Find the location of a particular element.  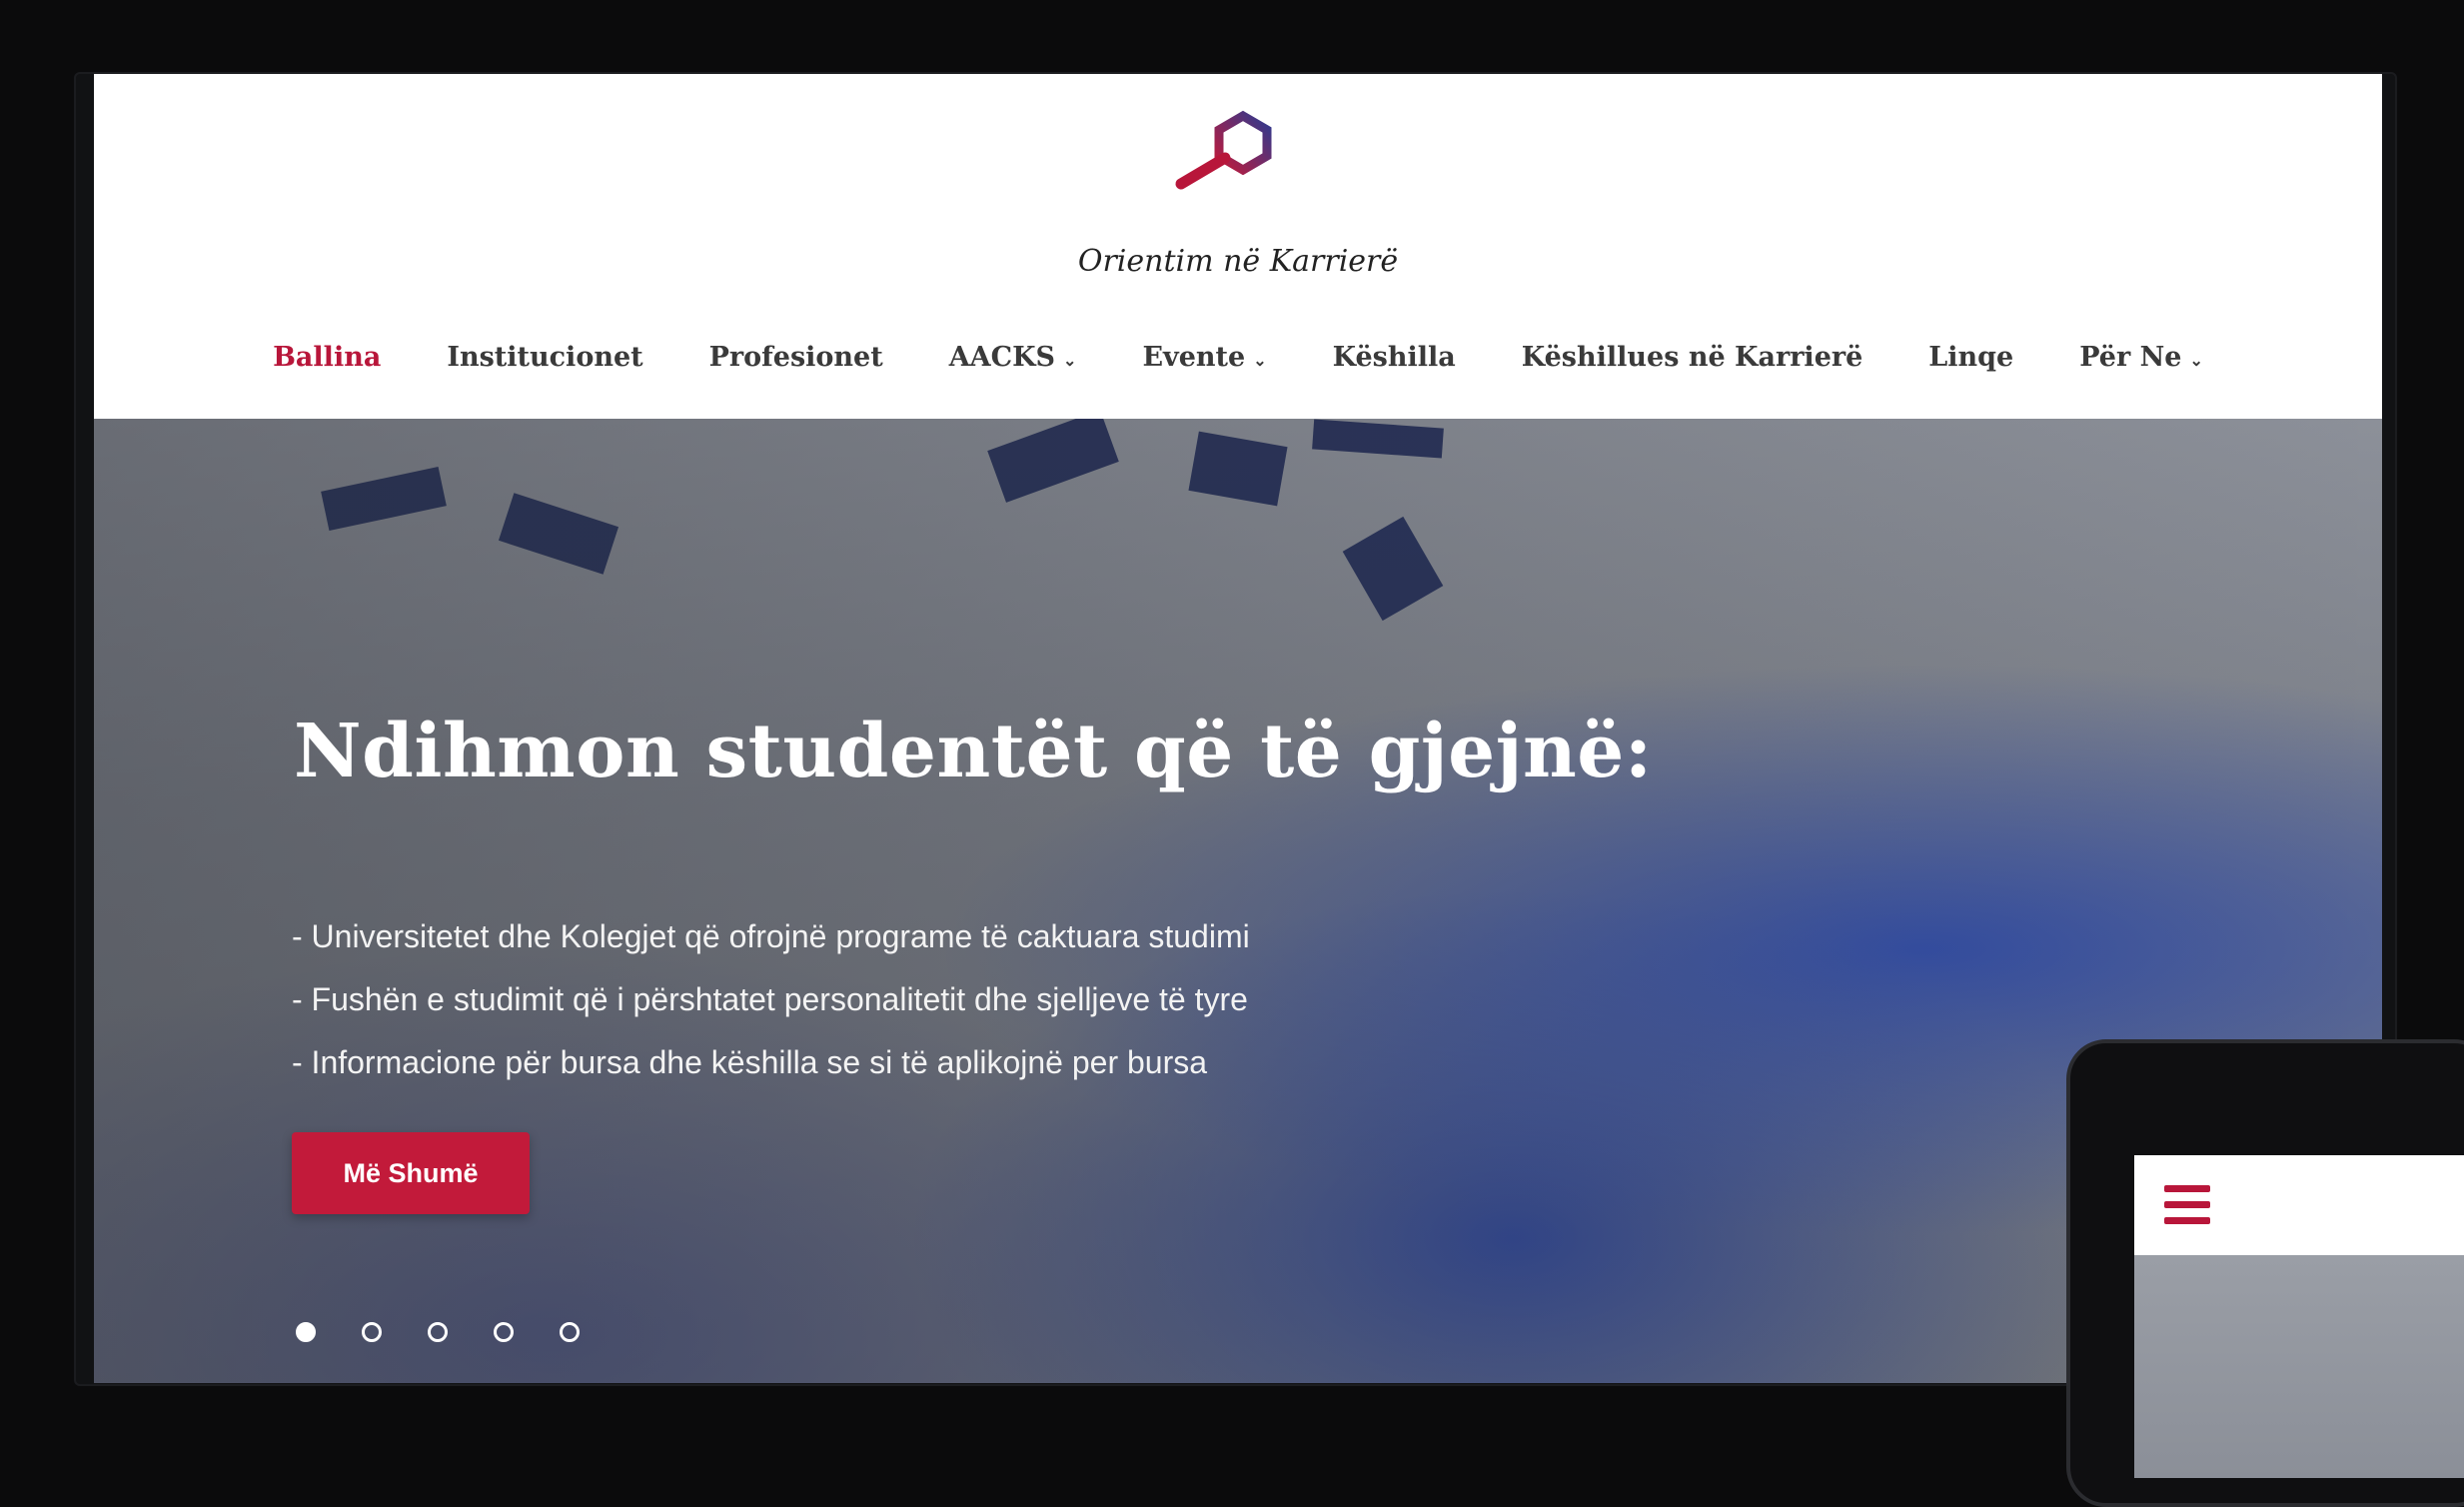

nav-label: Ballina is located at coordinates (327, 357).